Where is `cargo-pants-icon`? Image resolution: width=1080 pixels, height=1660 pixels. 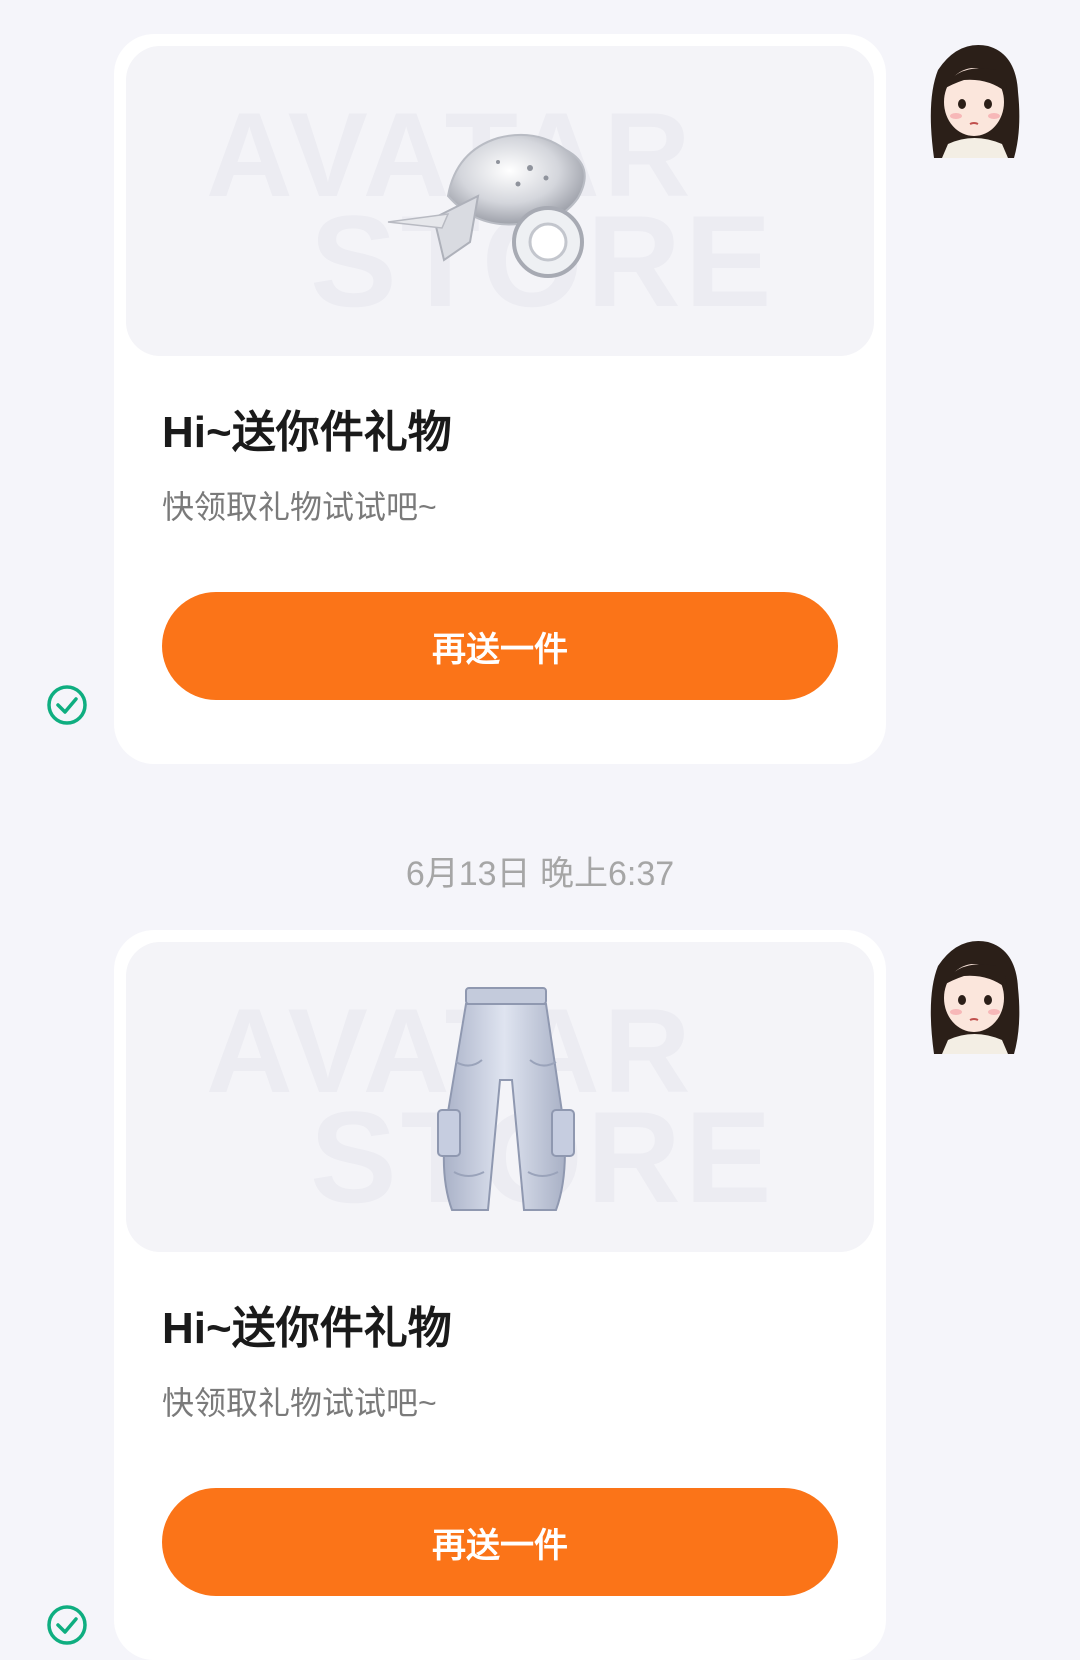
cargo-pants-icon is located at coordinates (506, 1099).